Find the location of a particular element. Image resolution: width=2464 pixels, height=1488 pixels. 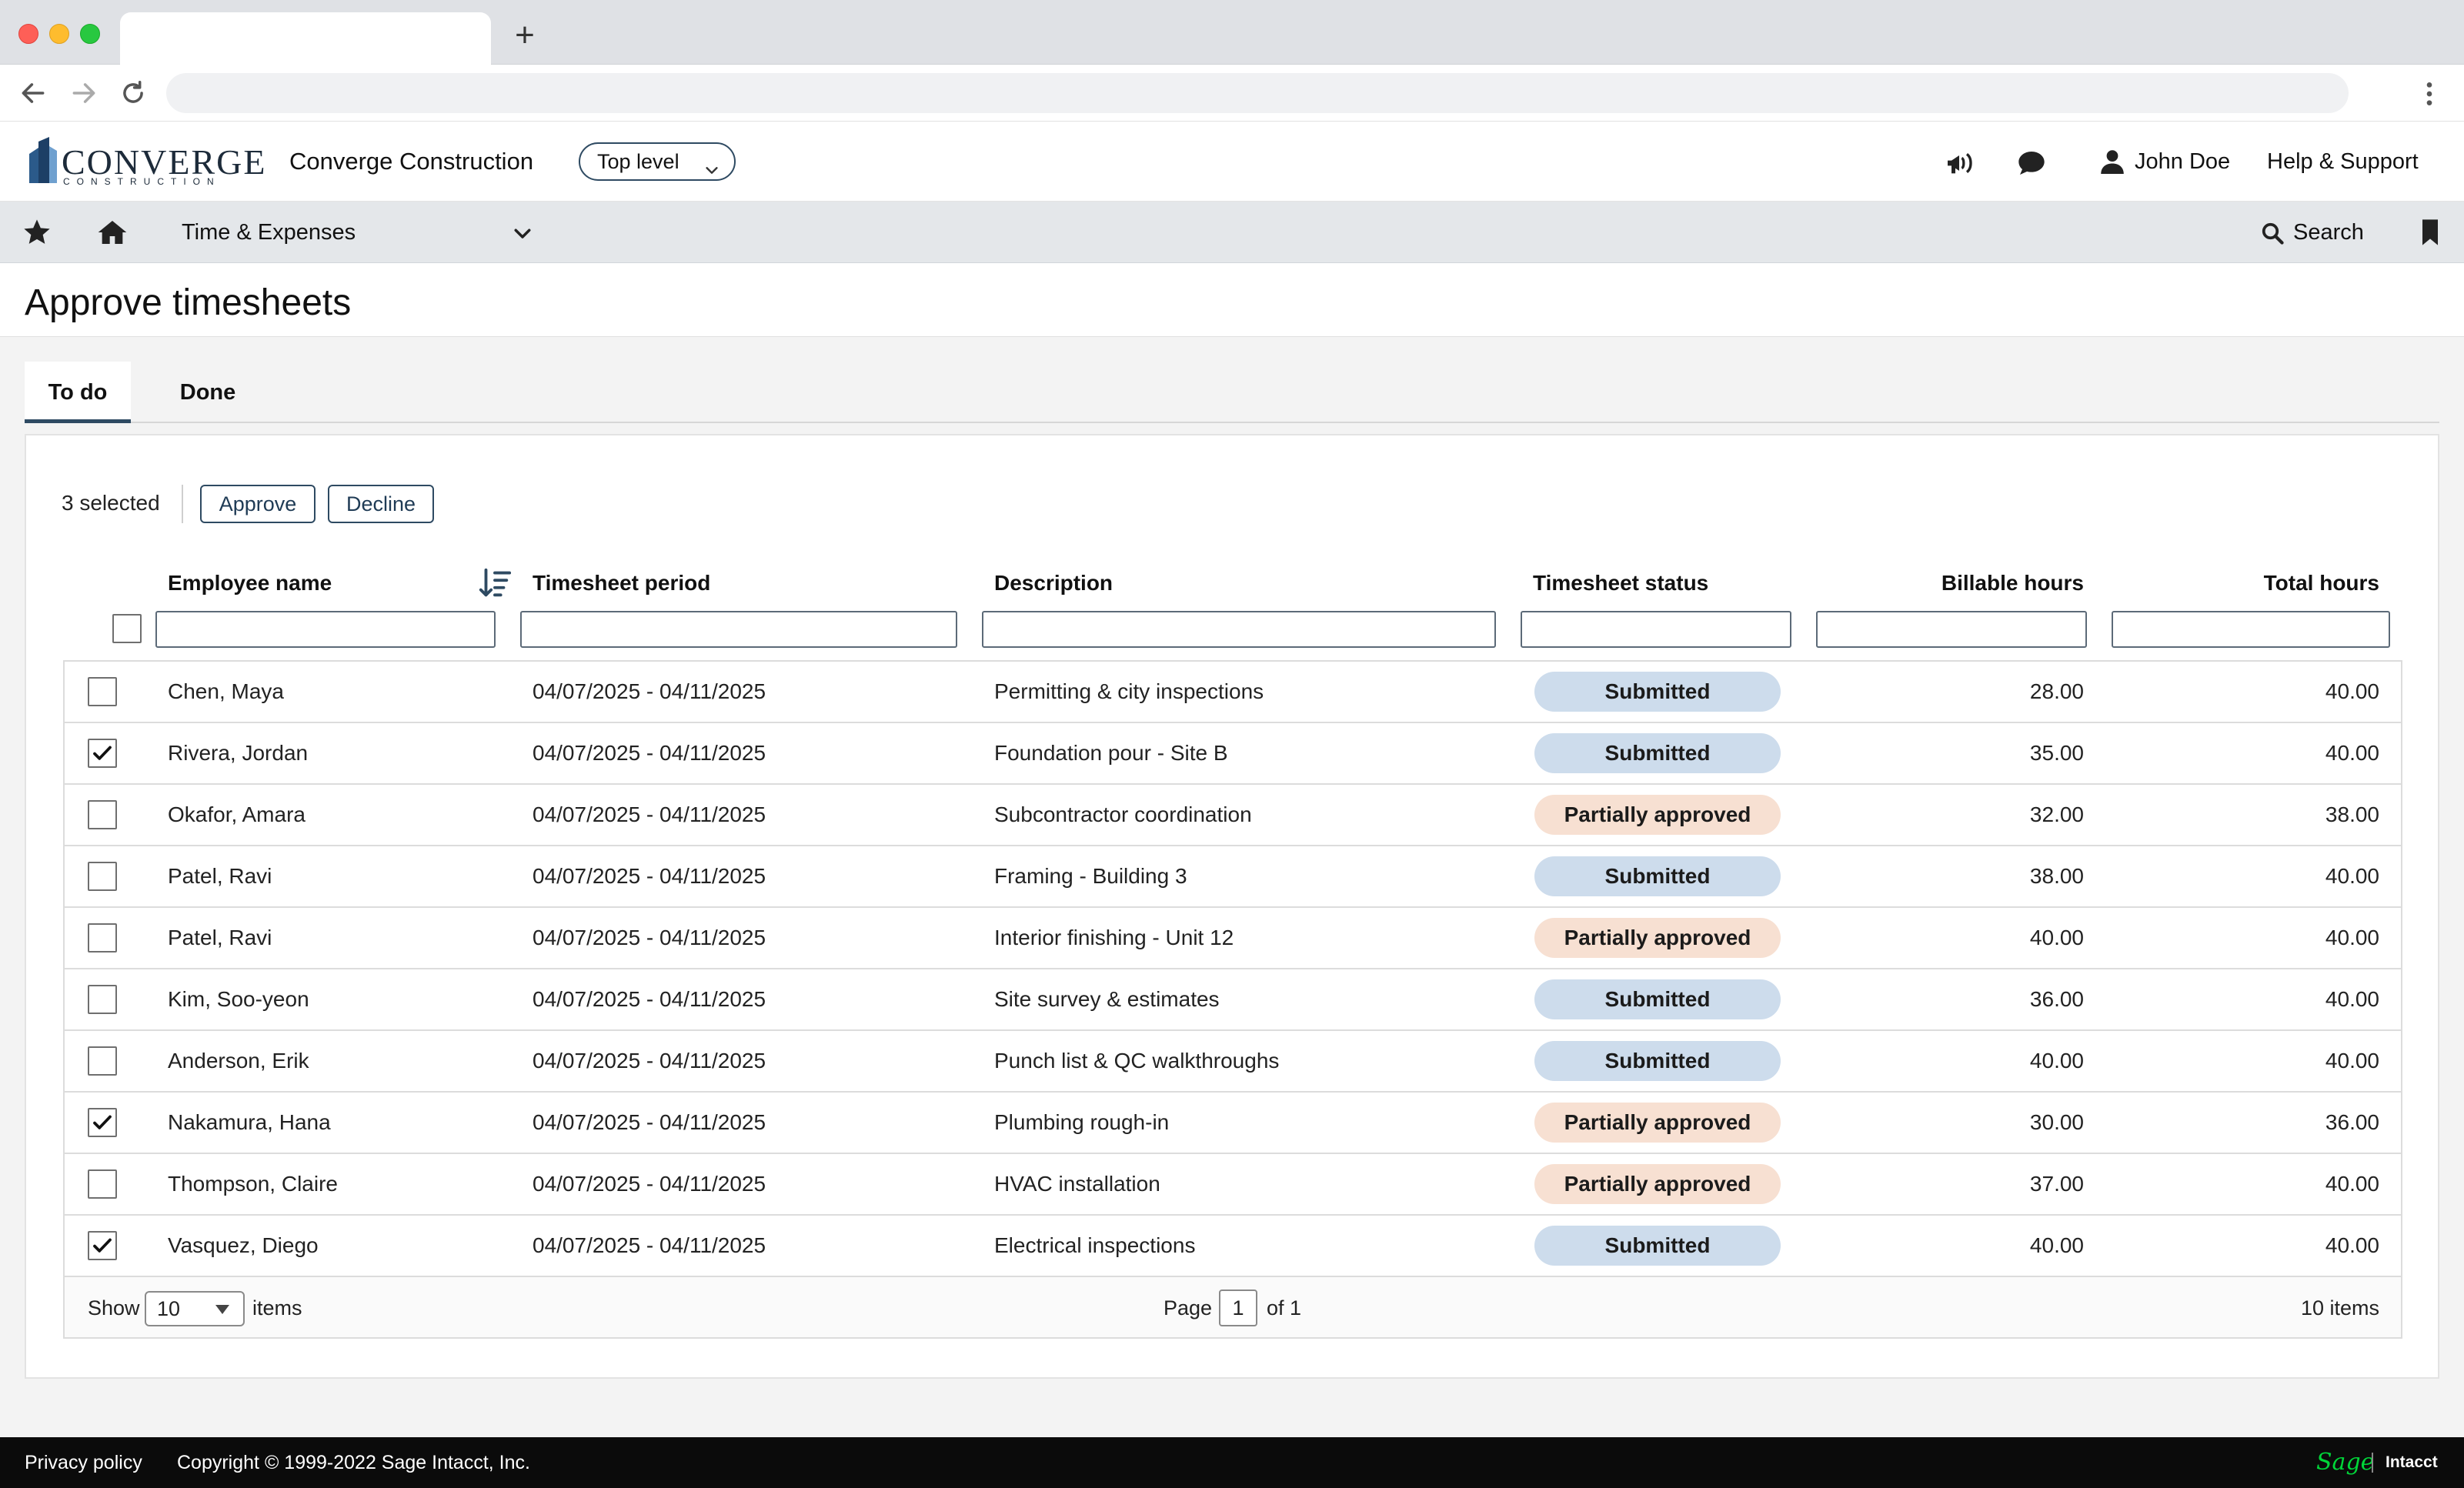

filter-total-hours is located at coordinates (2251, 629).